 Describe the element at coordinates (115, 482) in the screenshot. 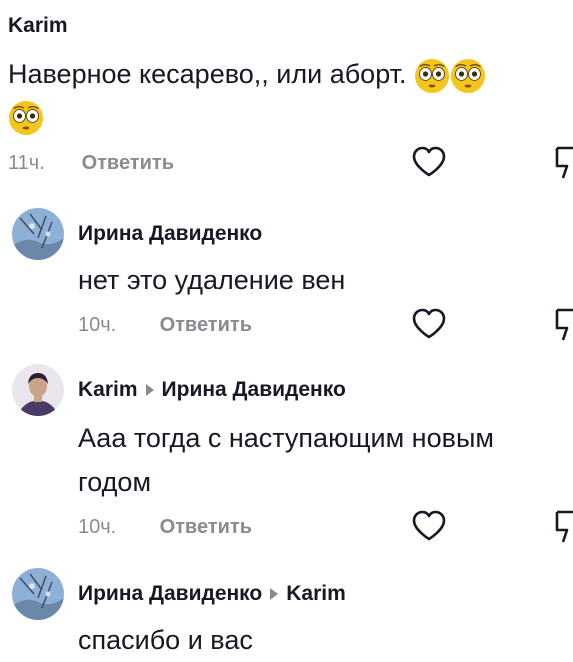

I see `comment-text-line: годом` at that location.